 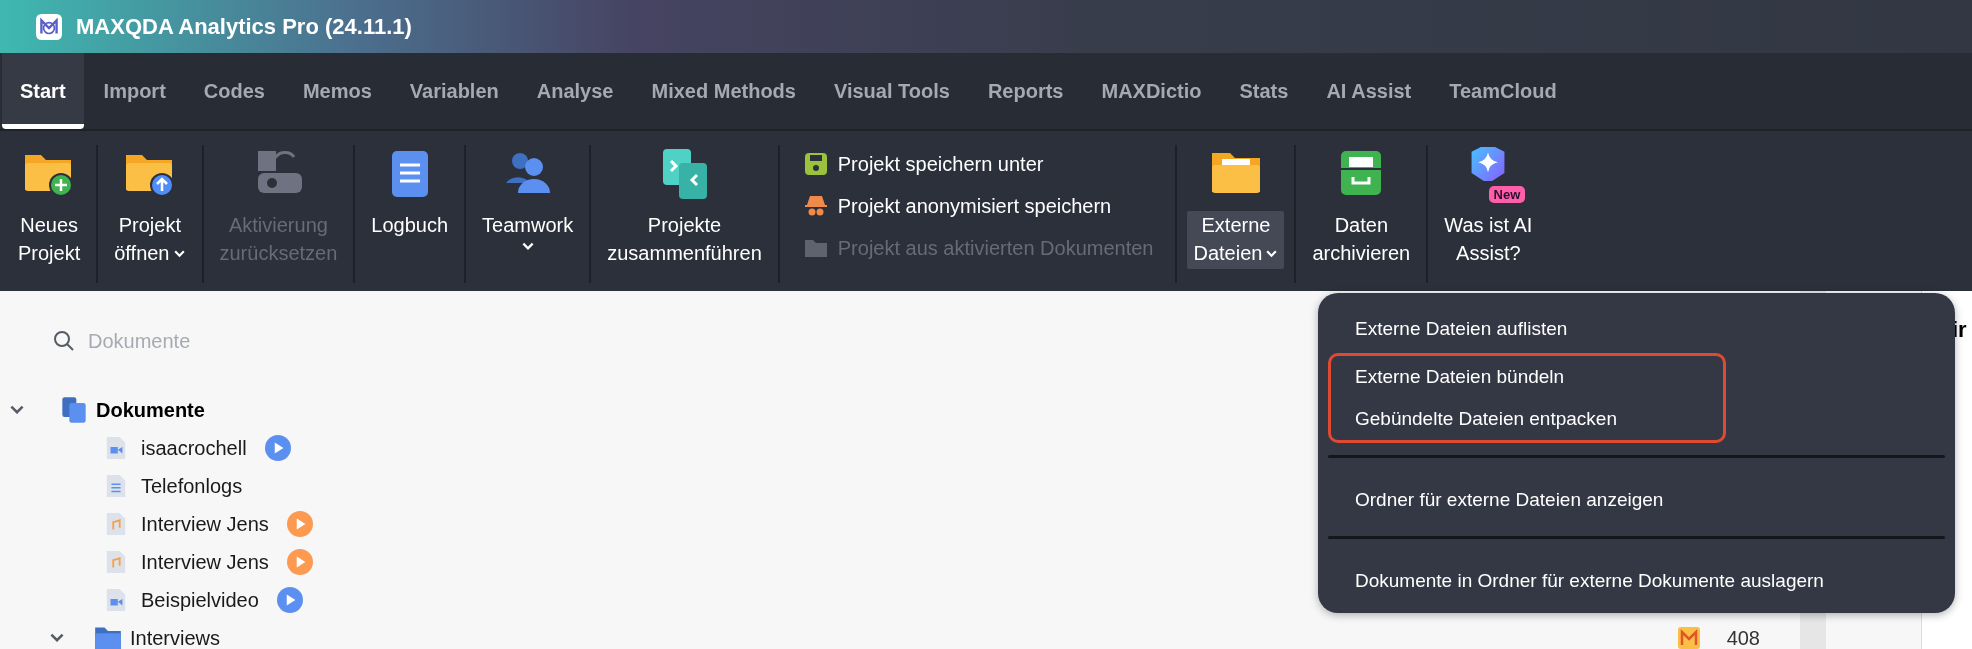 What do you see at coordinates (978, 206) in the screenshot?
I see `toolbar-button: Projekt anonymisiert speichern` at bounding box center [978, 206].